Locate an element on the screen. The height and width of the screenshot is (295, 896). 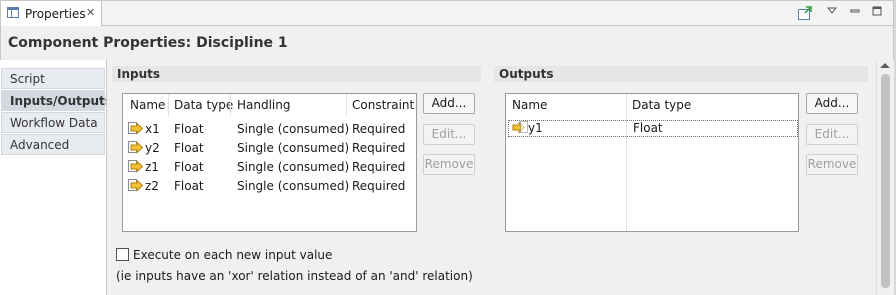
properties-view-tab: Properties ✕ is located at coordinates (51, 13).